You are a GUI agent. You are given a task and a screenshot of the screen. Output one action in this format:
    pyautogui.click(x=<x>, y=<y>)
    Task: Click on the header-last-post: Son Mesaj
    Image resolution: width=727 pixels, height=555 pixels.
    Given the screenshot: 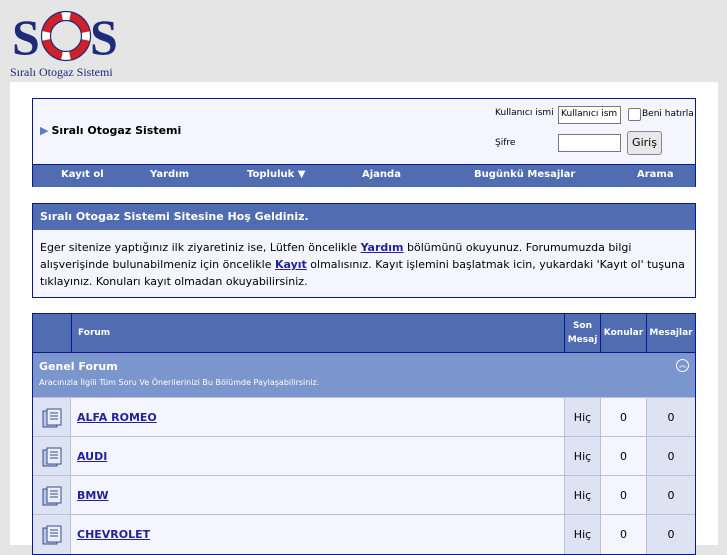 What is the action you would take?
    pyautogui.click(x=582, y=333)
    